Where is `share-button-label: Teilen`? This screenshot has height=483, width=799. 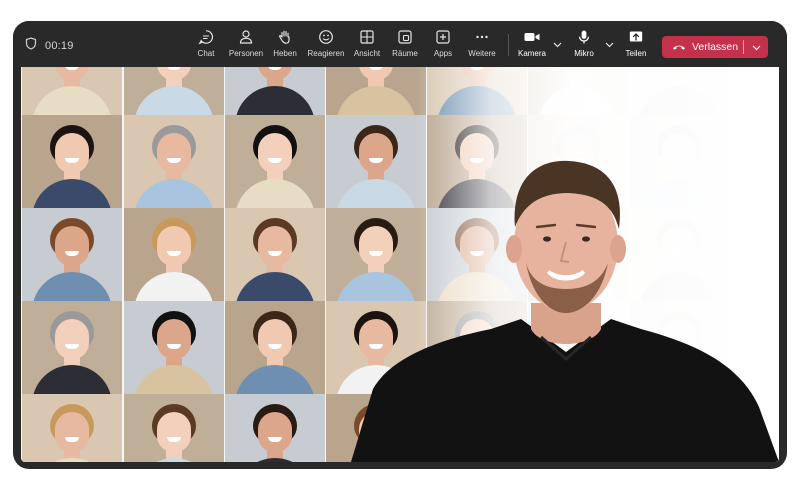
share-button-label: Teilen is located at coordinates (636, 53).